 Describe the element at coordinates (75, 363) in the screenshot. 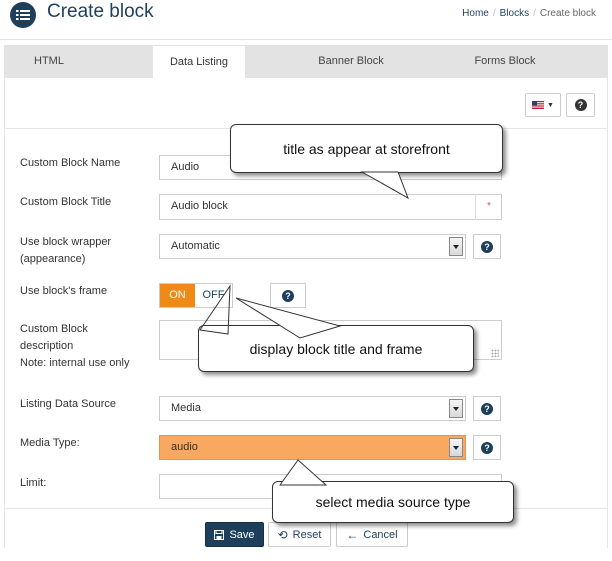

I see `description-note: Note: internal use only` at that location.